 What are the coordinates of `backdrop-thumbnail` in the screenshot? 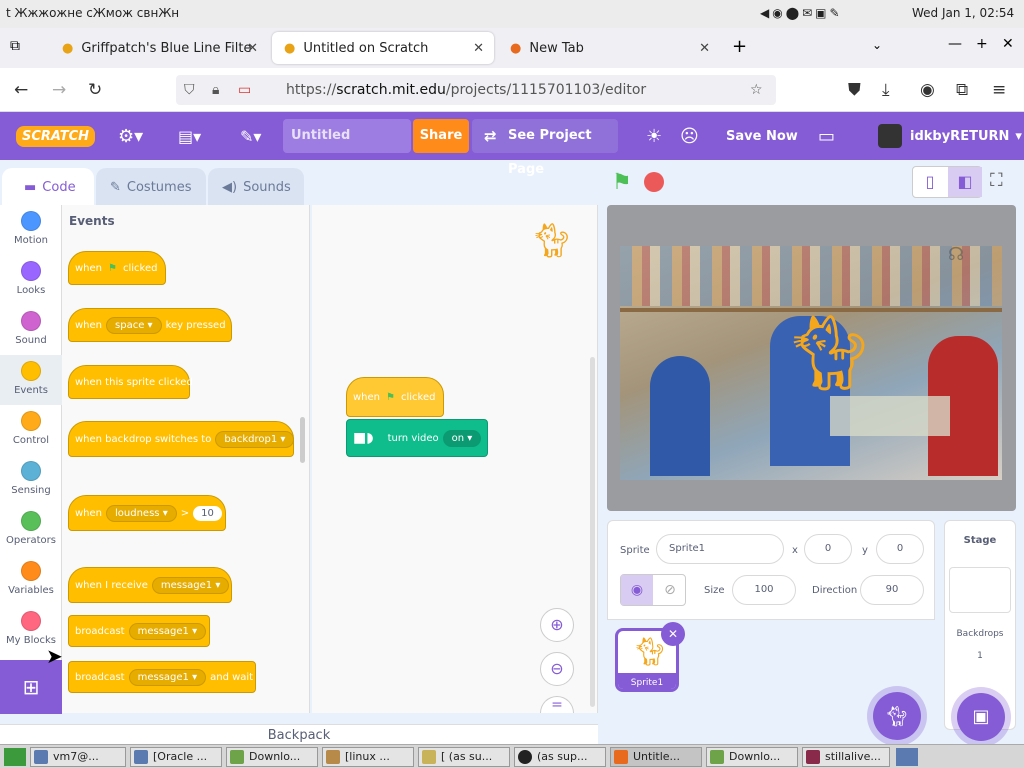 It's located at (980, 590).